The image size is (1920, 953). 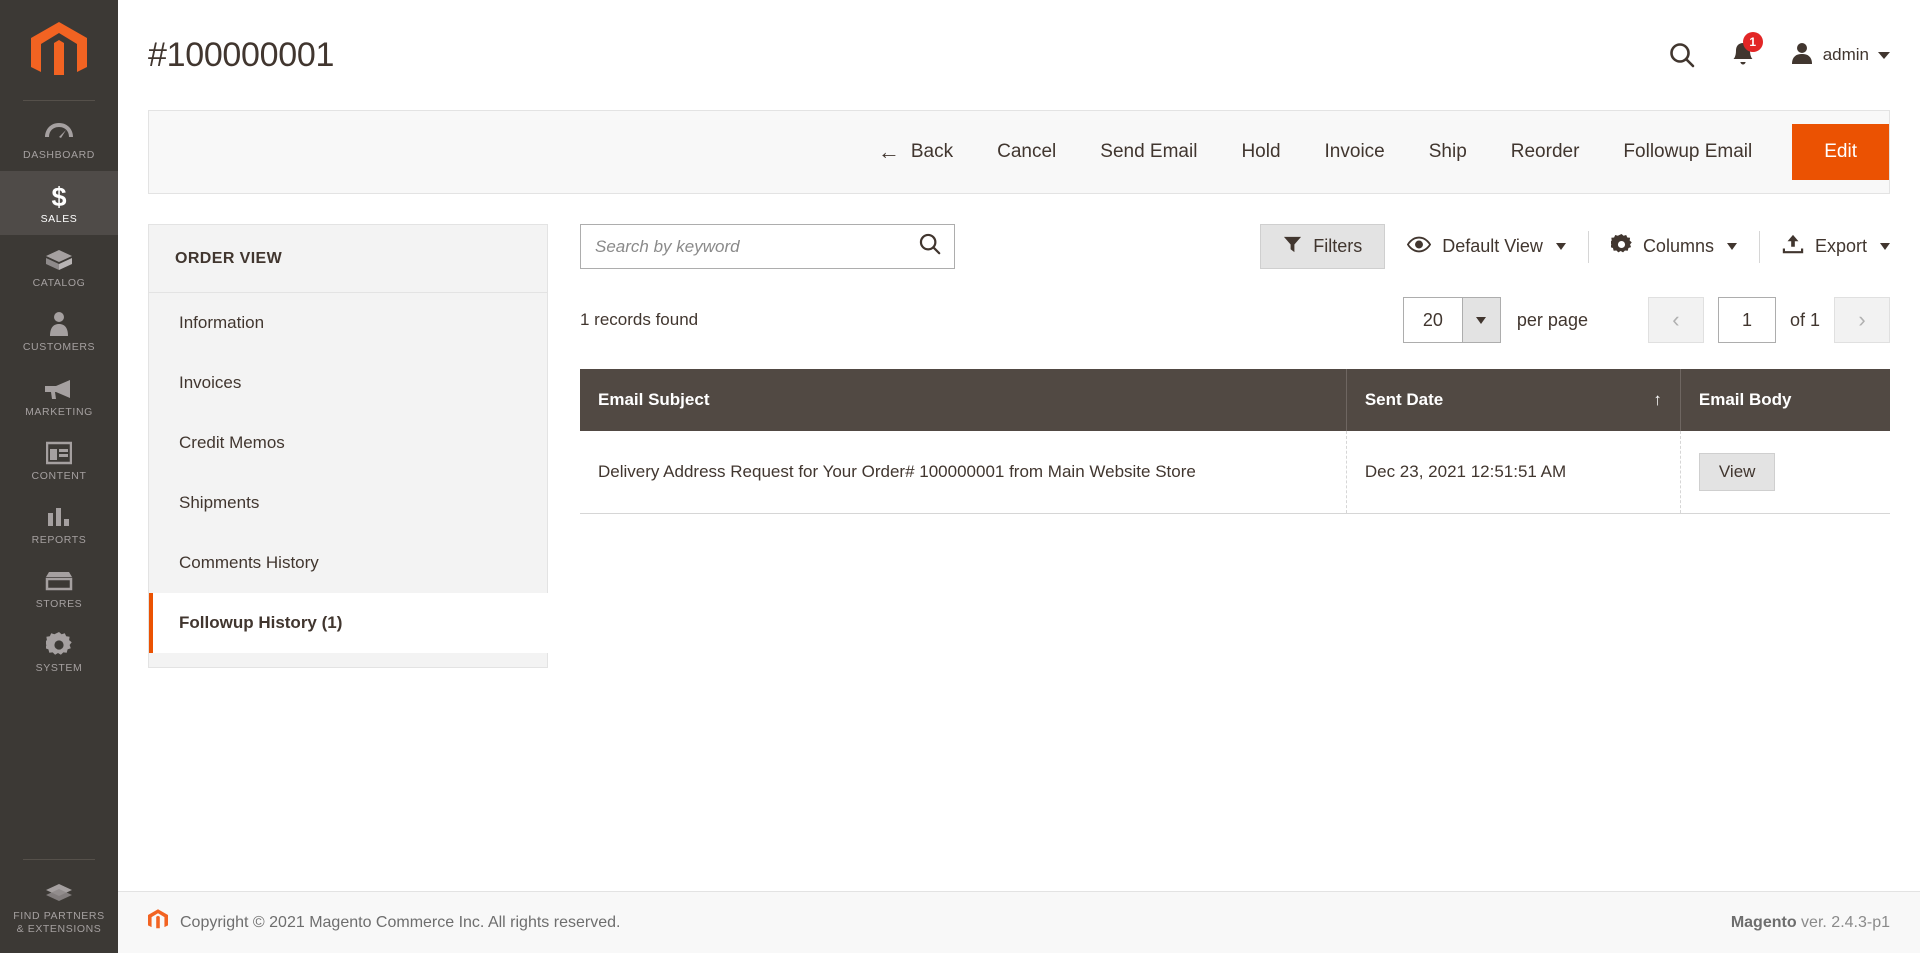 I want to click on sidebar-item-customers: CUSTOMERS, so click(x=59, y=331).